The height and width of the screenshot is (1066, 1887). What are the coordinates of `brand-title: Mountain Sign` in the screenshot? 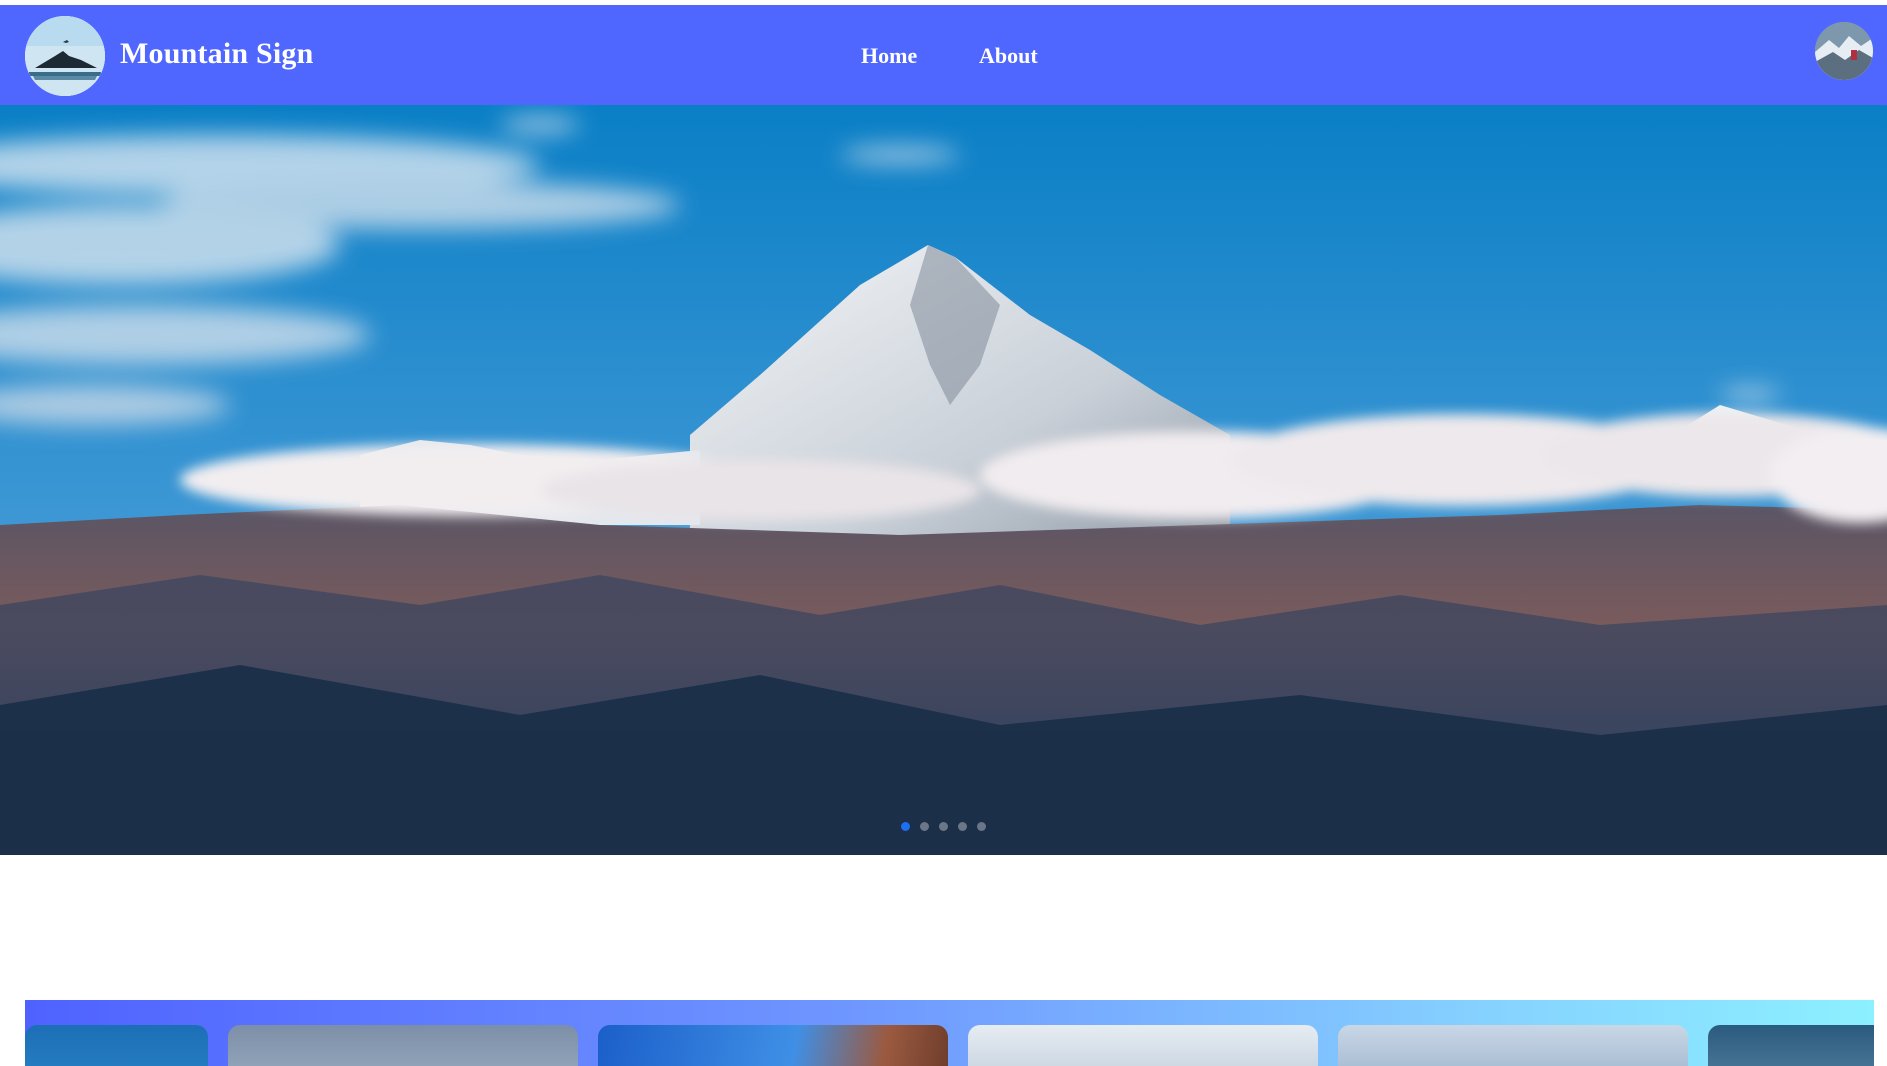 It's located at (217, 53).